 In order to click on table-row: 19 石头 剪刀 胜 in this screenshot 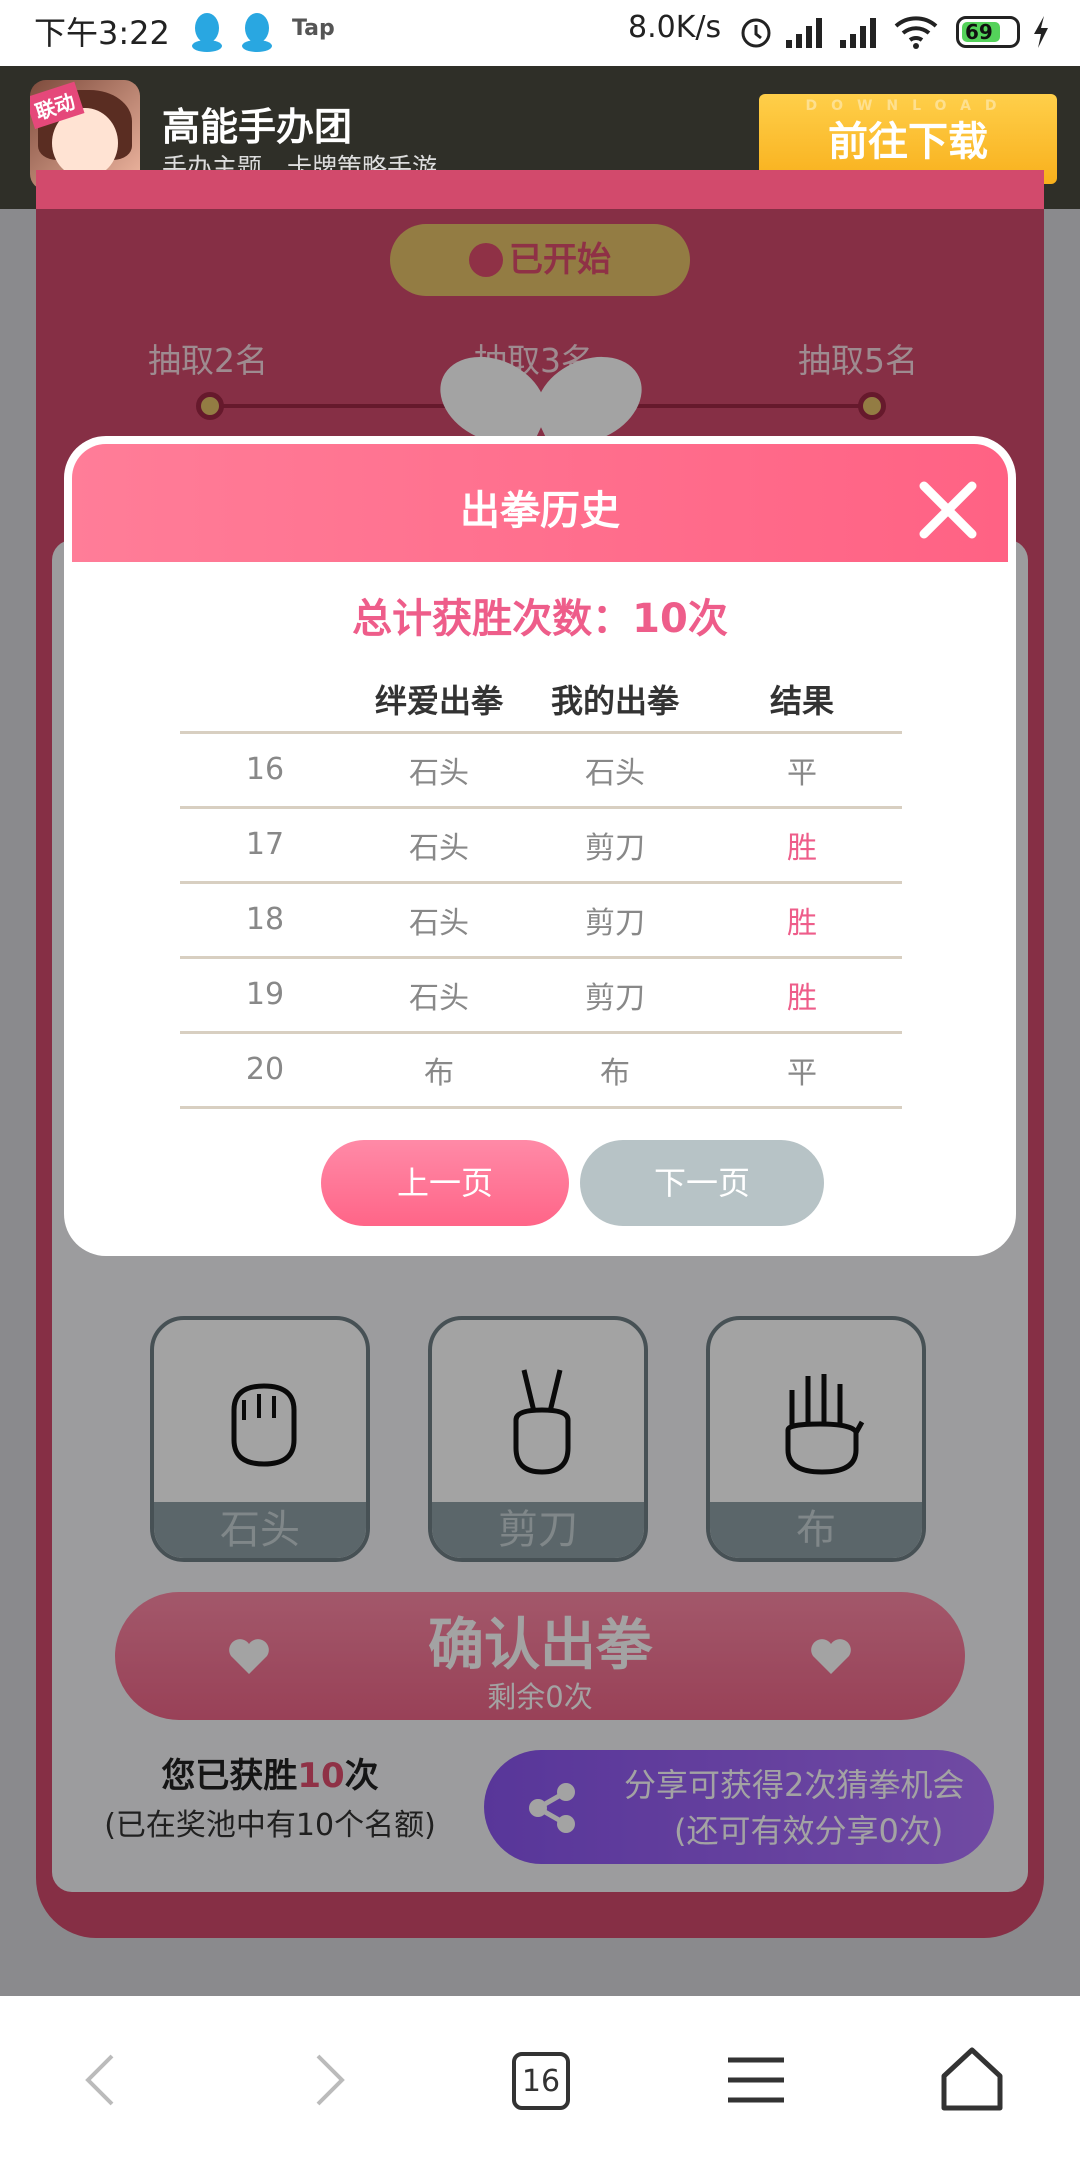, I will do `click(541, 995)`.